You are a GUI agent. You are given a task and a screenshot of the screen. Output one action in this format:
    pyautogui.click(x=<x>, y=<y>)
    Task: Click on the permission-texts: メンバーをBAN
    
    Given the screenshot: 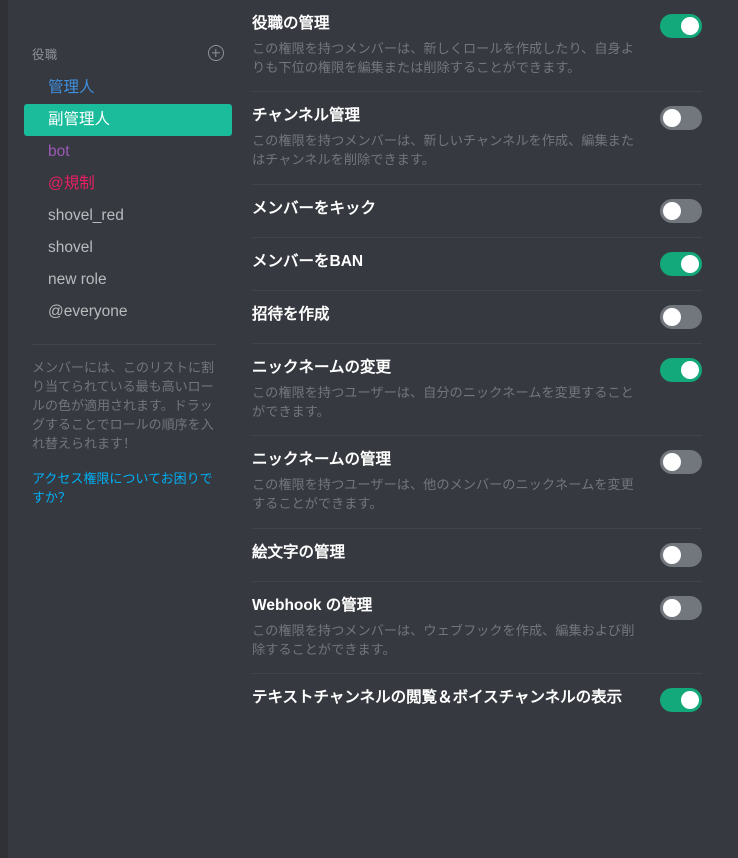 What is the action you would take?
    pyautogui.click(x=456, y=262)
    